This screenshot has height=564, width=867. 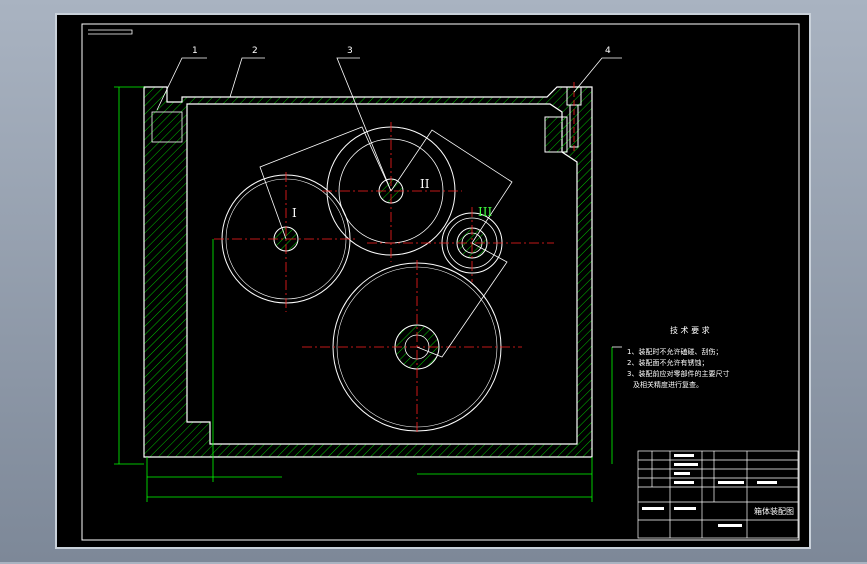 I want to click on title-block-cell-marks, so click(x=709, y=490).